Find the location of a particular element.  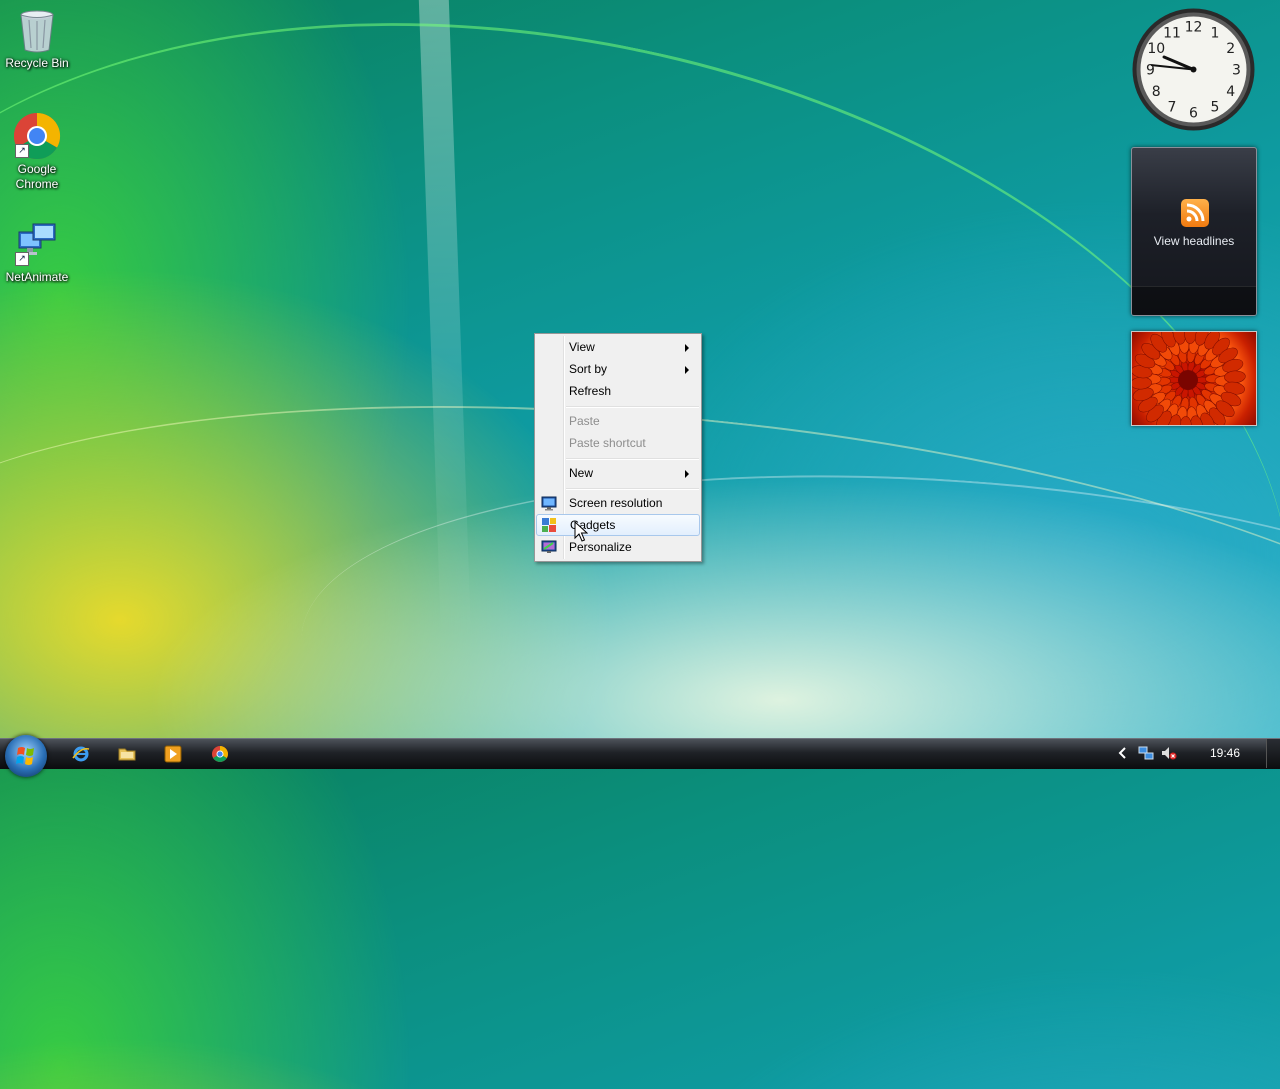

volume-muted-icon is located at coordinates (1169, 753).